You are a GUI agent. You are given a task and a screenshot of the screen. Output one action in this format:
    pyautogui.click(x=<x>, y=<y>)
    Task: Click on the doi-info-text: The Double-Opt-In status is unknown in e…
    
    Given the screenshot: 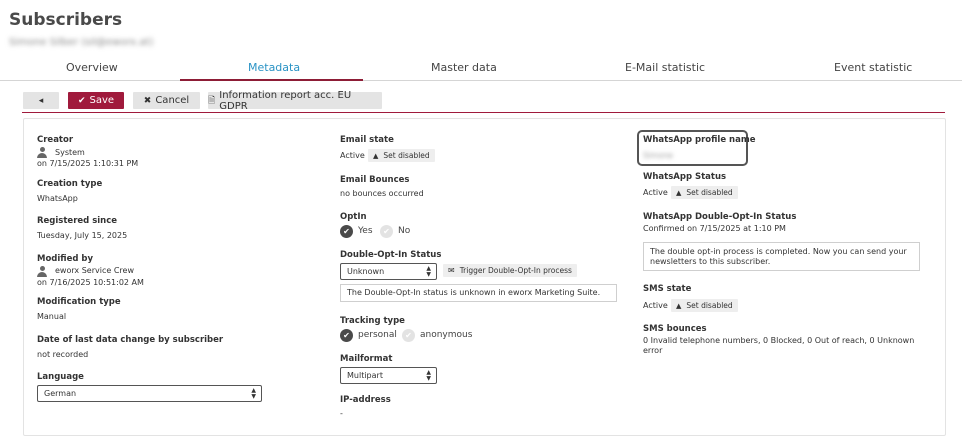 What is the action you would take?
    pyautogui.click(x=474, y=292)
    